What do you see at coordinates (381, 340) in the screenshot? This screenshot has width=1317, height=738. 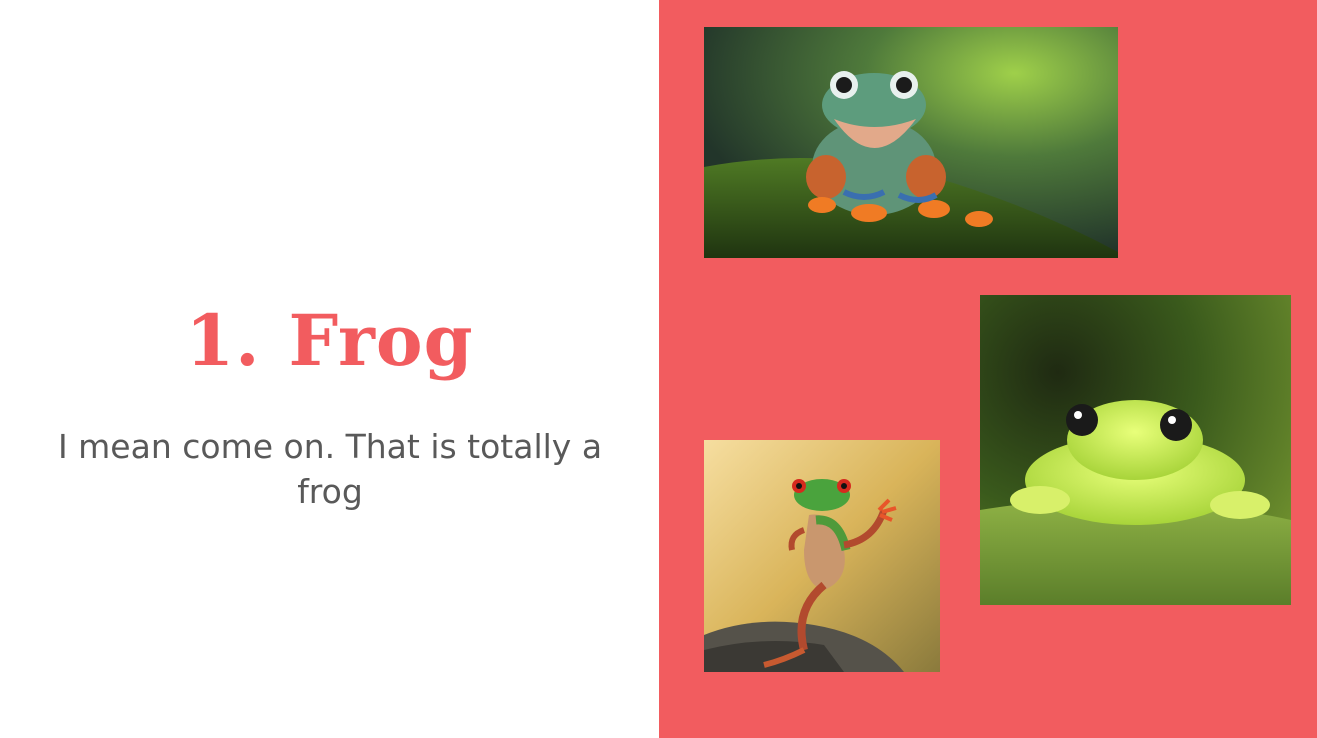 I see `slide-title-text: Frog` at bounding box center [381, 340].